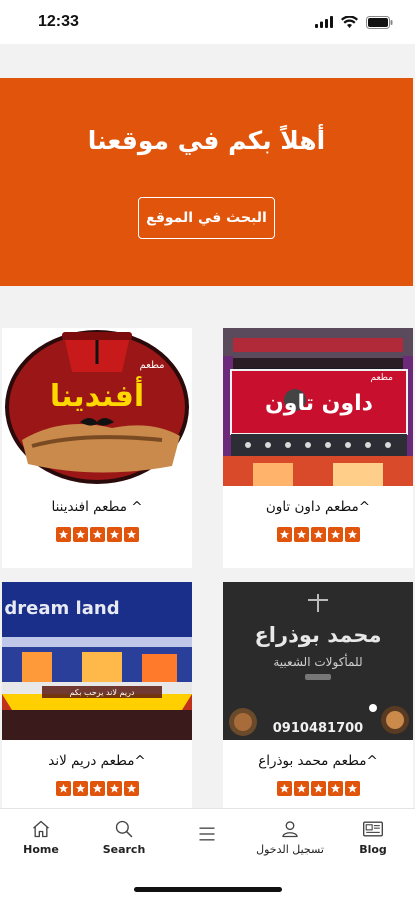 The width and height of the screenshot is (415, 900). Describe the element at coordinates (101, 692) in the screenshot. I see `sign-banner-text: دريم لاند يرحب بكم` at that location.